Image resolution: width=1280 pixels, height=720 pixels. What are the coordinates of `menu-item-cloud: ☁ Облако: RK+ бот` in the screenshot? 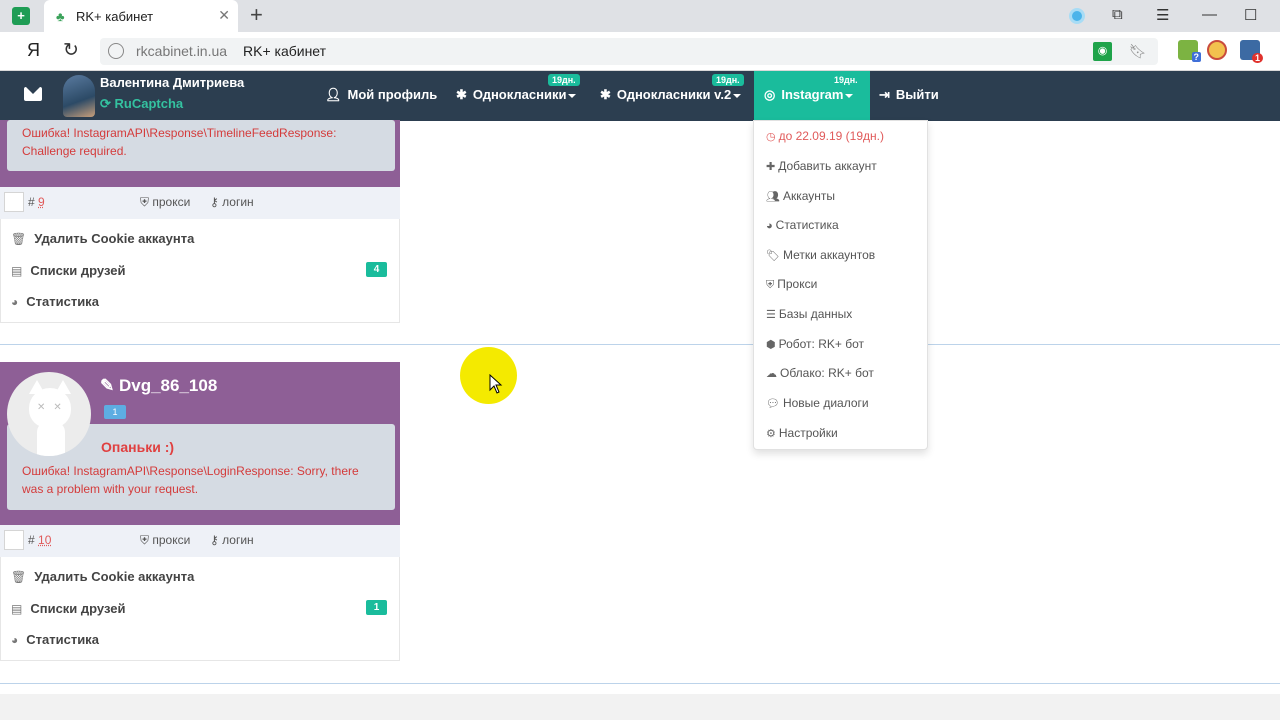 It's located at (820, 373).